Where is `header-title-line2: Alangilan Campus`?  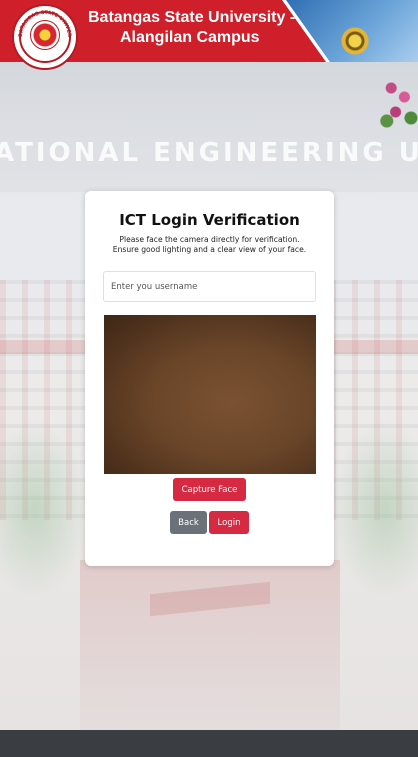
header-title-line2: Alangilan Campus is located at coordinates (190, 37).